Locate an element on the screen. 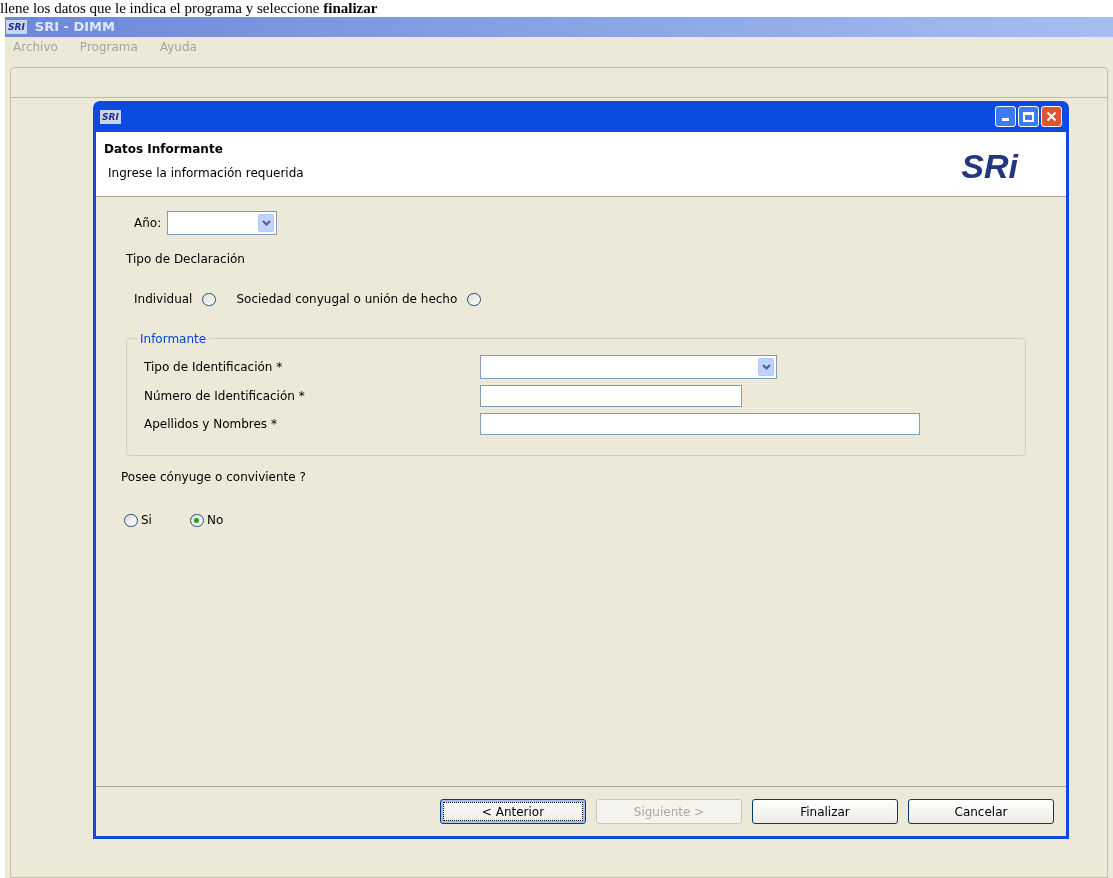 The width and height of the screenshot is (1113, 878). close-icon is located at coordinates (1051, 116).